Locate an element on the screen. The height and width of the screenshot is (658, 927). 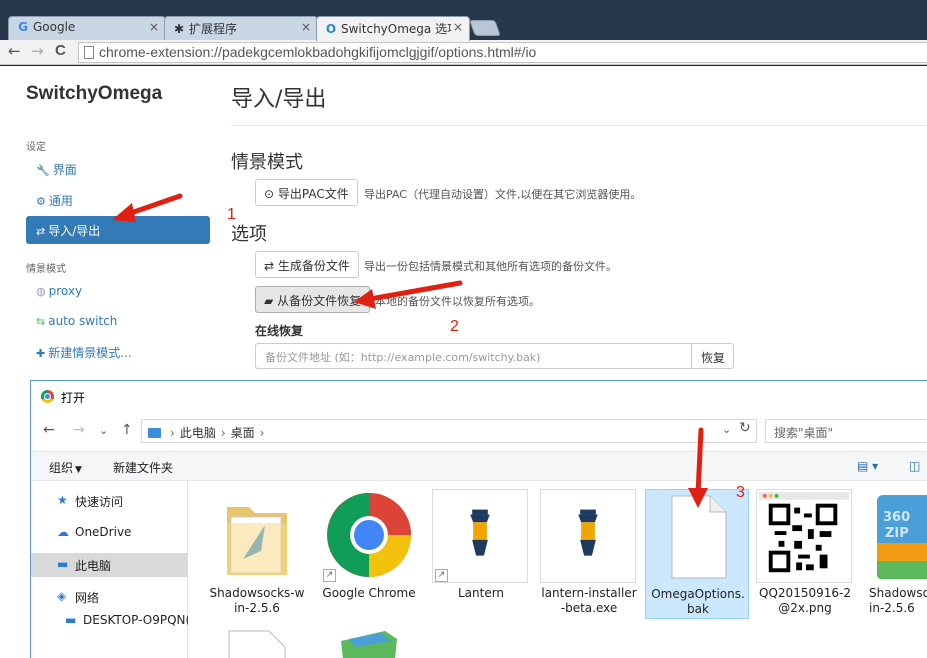
switch-icon: ⇆ is located at coordinates (41, 321).